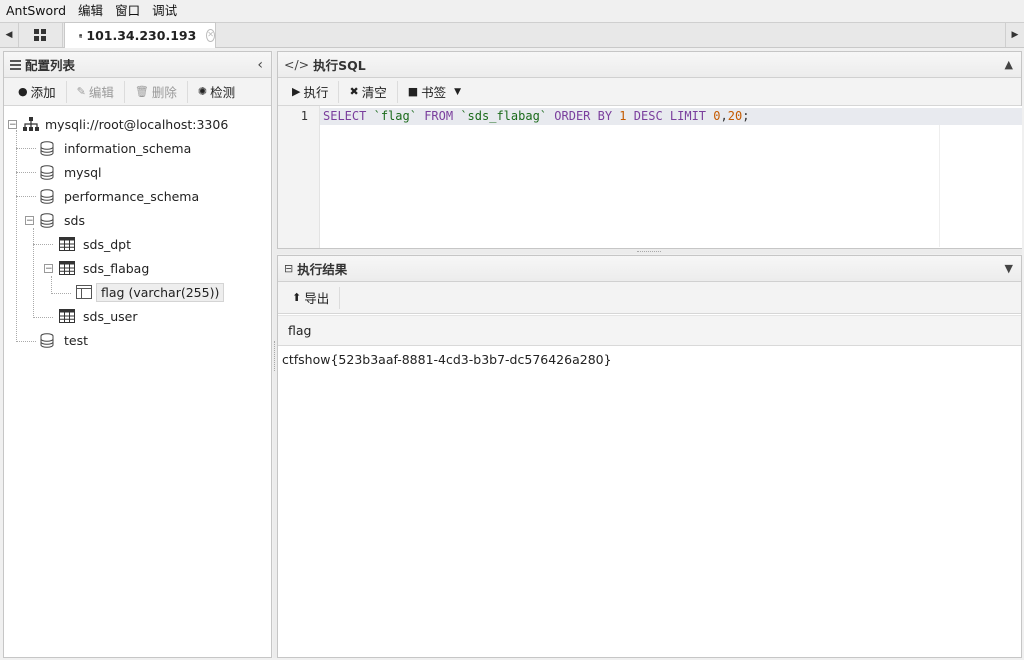 The height and width of the screenshot is (660, 1024). I want to click on code-icon: </>, so click(297, 64).